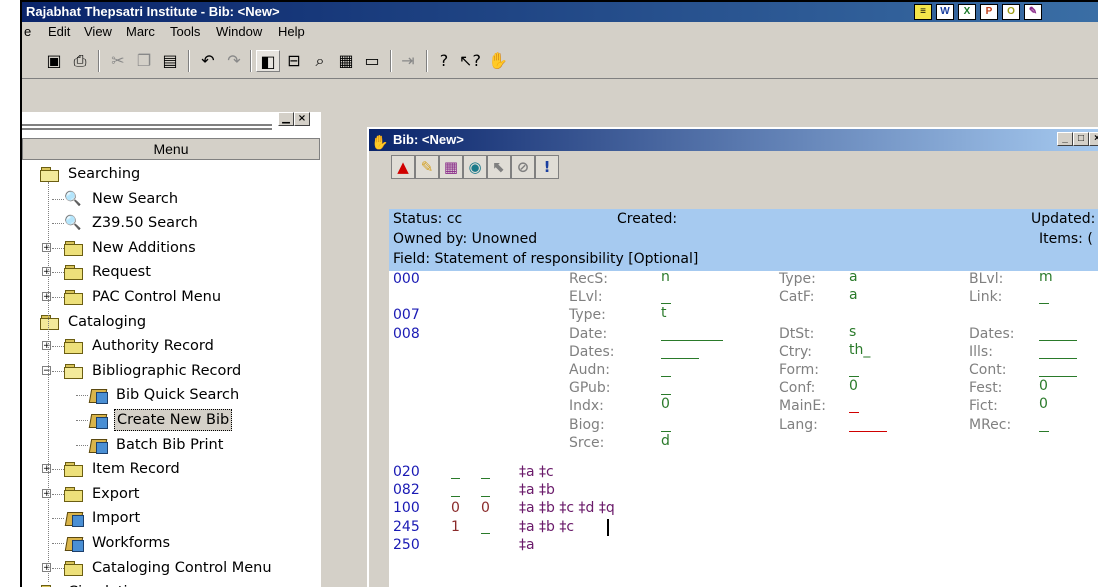 The height and width of the screenshot is (587, 1098). What do you see at coordinates (171, 122) in the screenshot?
I see `menu-pane-header: ▁ ×` at bounding box center [171, 122].